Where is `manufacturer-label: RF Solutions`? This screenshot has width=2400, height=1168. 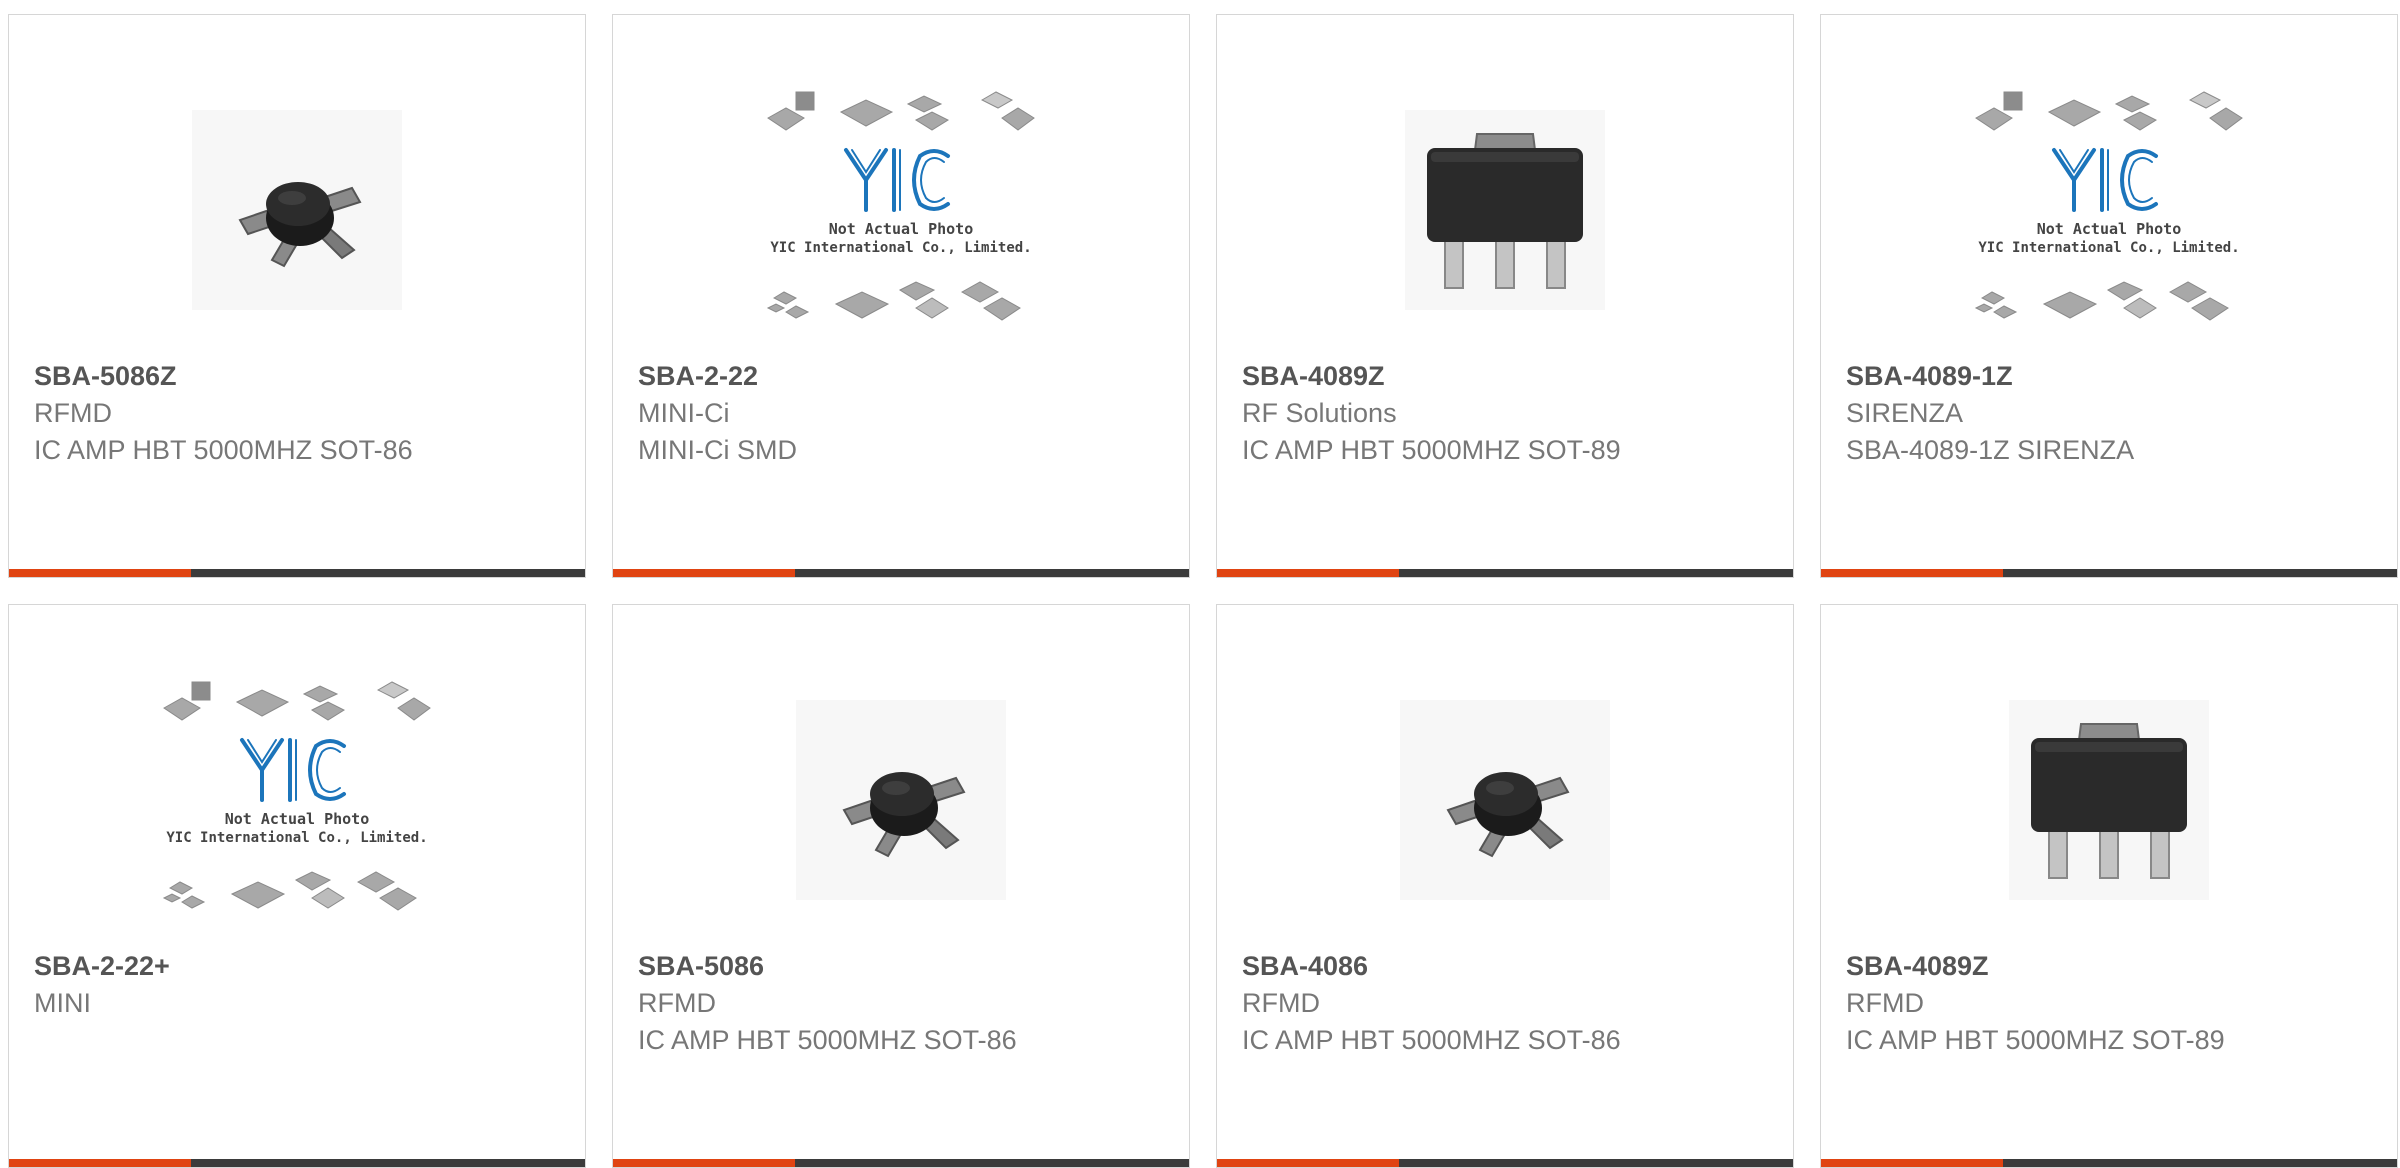
manufacturer-label: RF Solutions is located at coordinates (1319, 413).